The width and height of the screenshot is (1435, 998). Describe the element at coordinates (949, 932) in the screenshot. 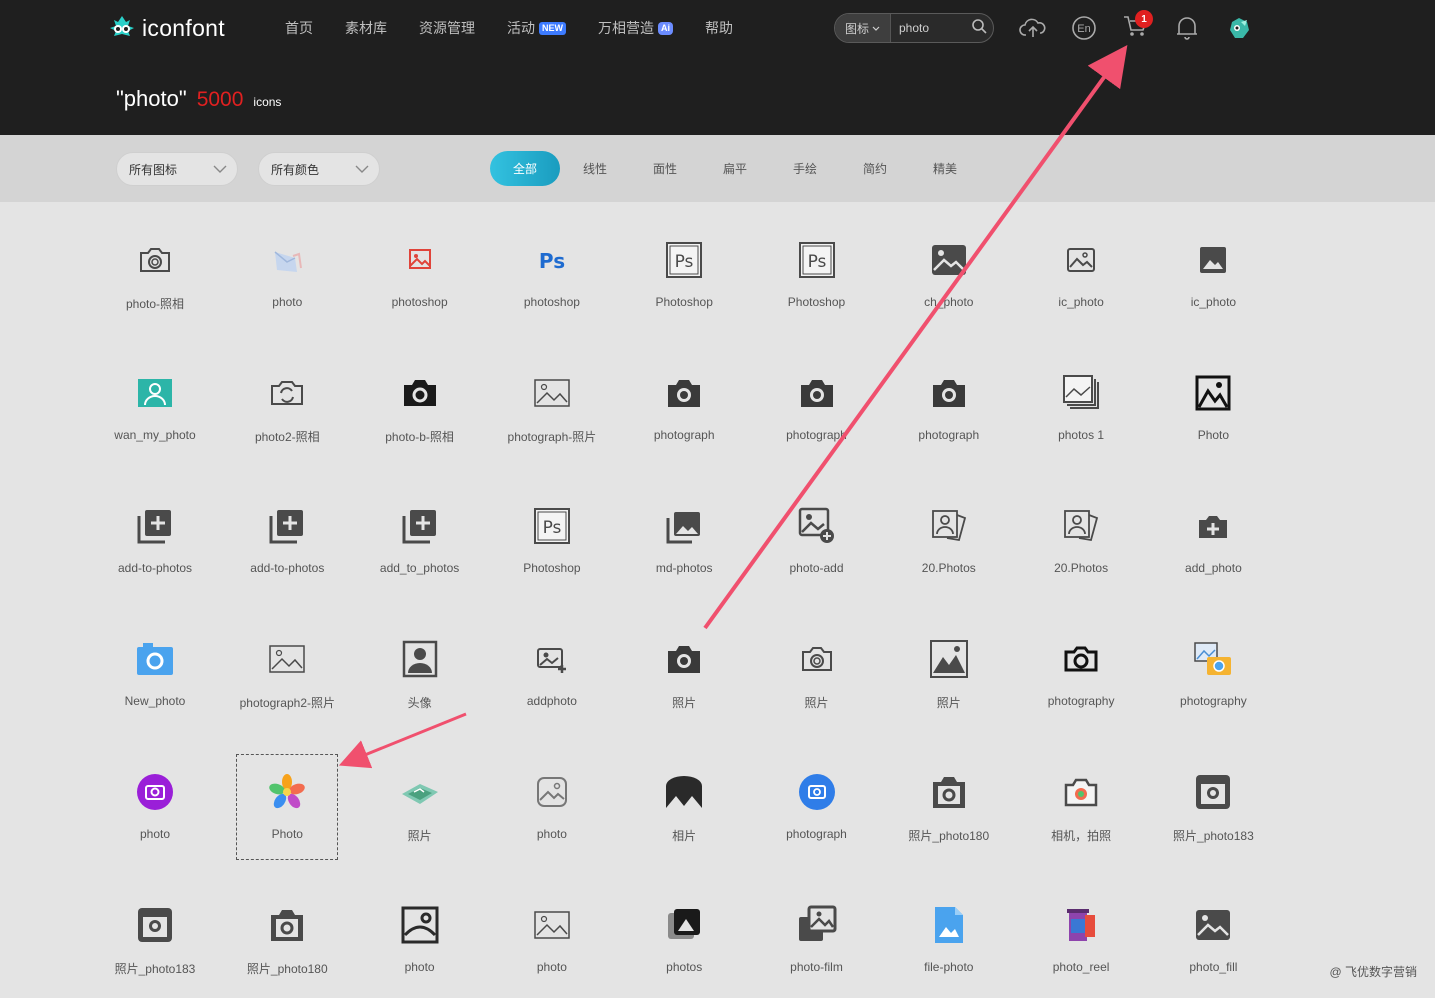

I see `icon-card: file-photo` at that location.